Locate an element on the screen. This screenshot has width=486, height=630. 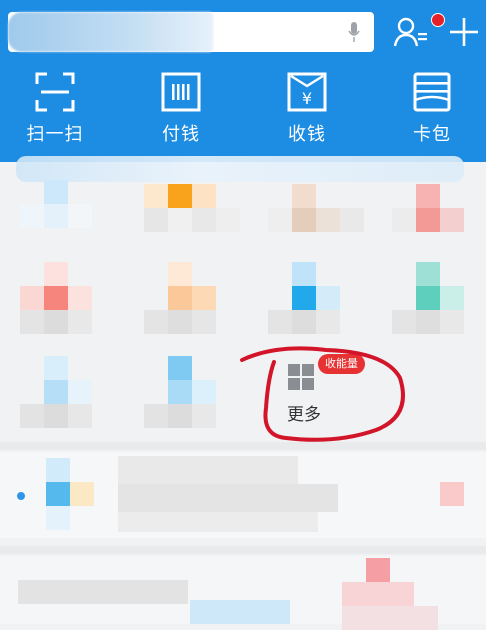
card-wallet-icon is located at coordinates (432, 92).